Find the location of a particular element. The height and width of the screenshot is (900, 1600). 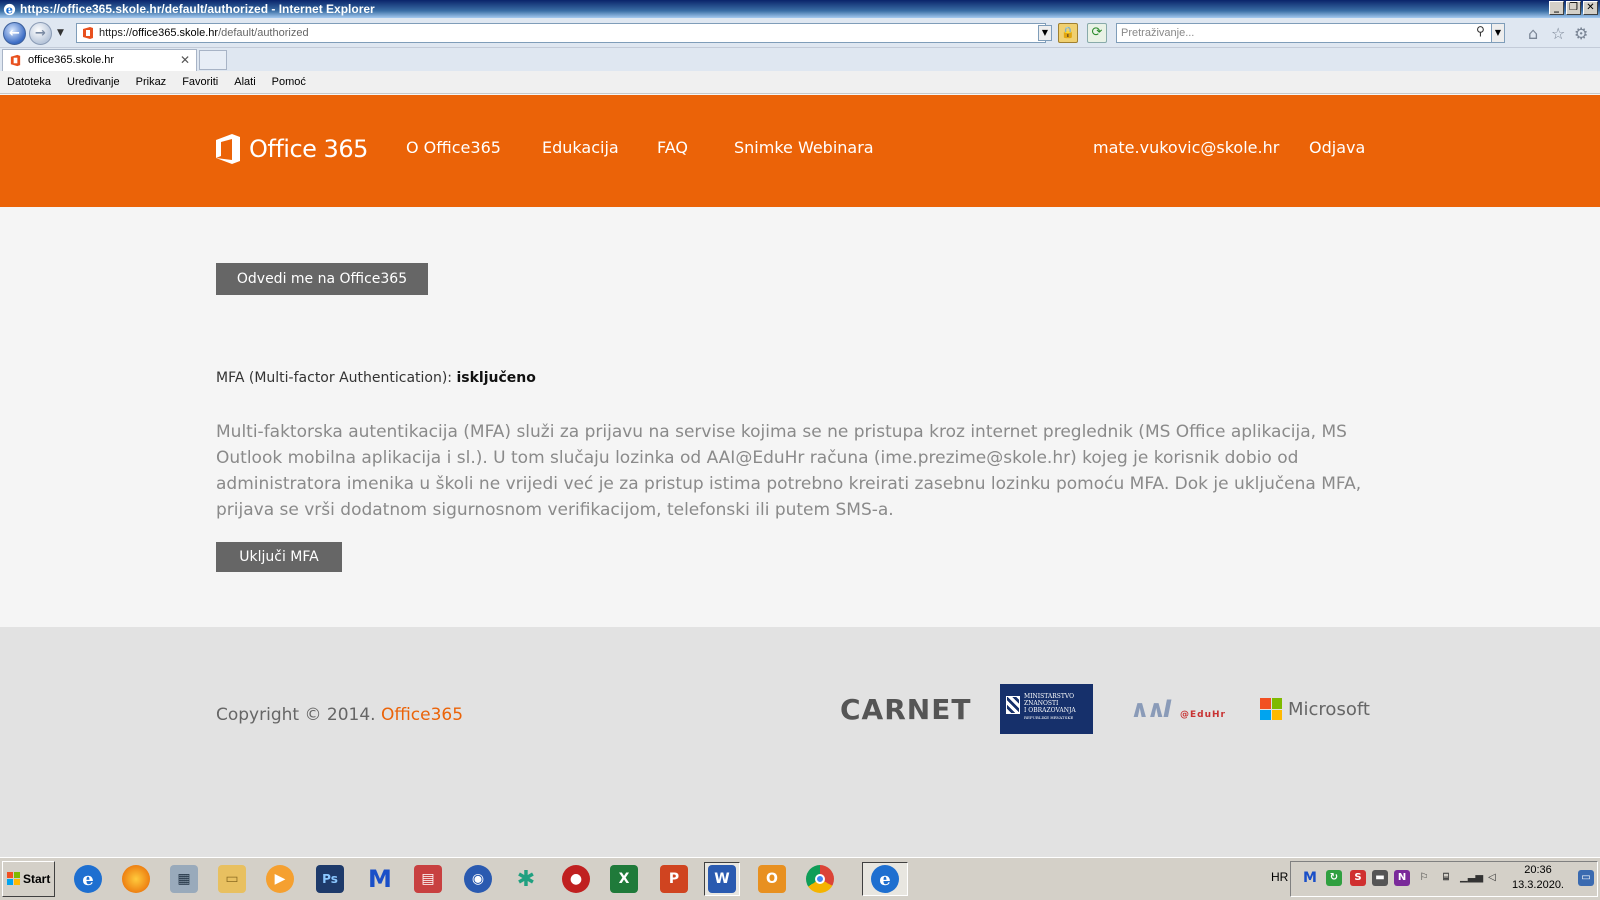

taskbar-tv-app-icon: ● is located at coordinates (576, 879).